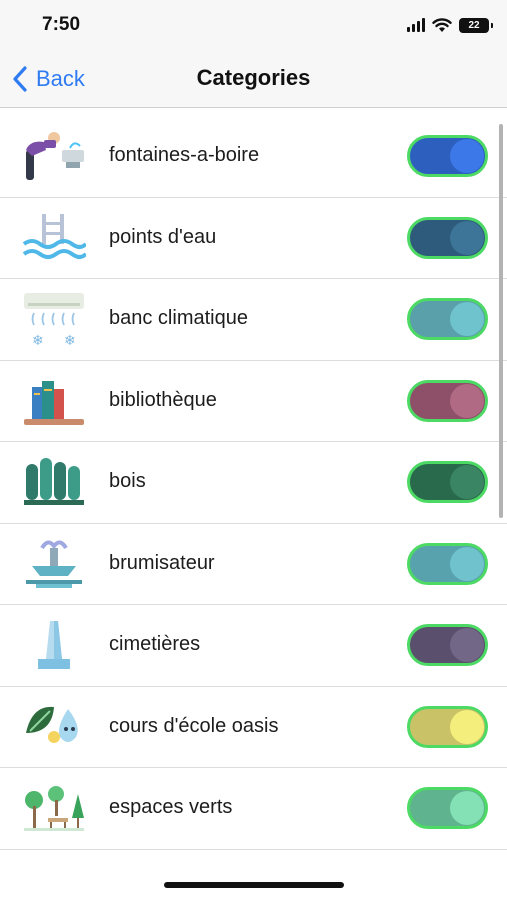 The image size is (507, 900). I want to click on cellular-signal-icon, so click(416, 25).